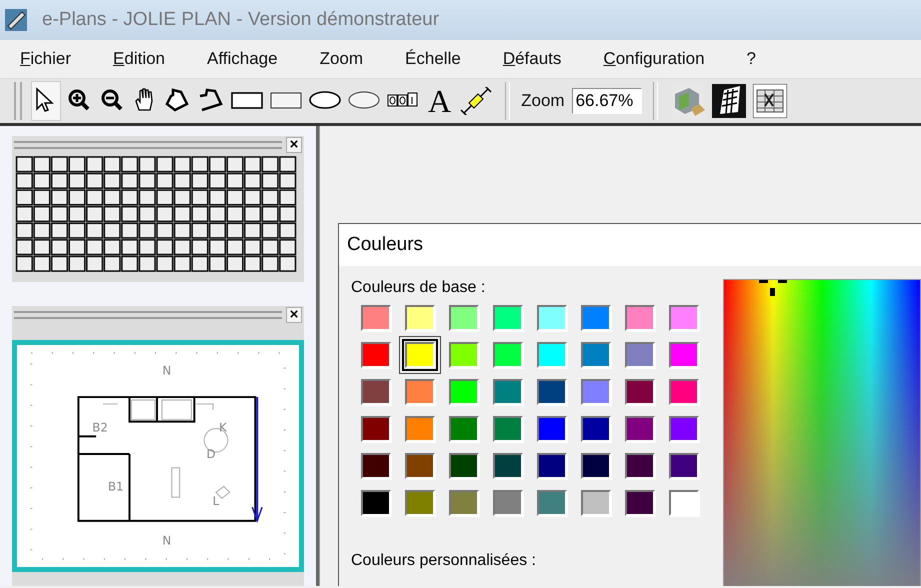  What do you see at coordinates (385, 245) in the screenshot?
I see `dialog-title: Couleurs` at bounding box center [385, 245].